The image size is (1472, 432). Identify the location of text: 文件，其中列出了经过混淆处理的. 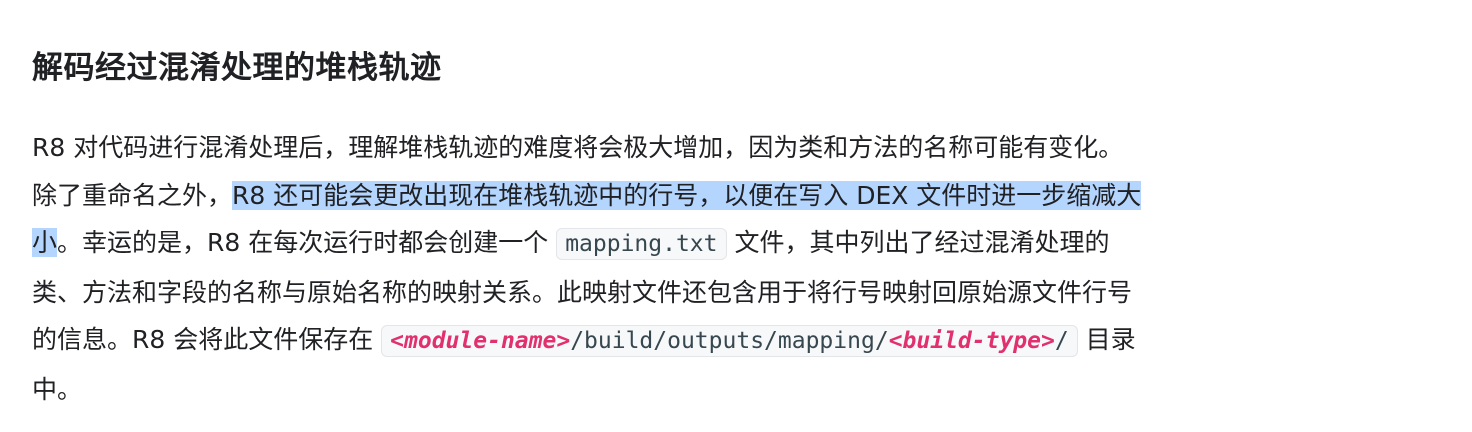
(918, 242).